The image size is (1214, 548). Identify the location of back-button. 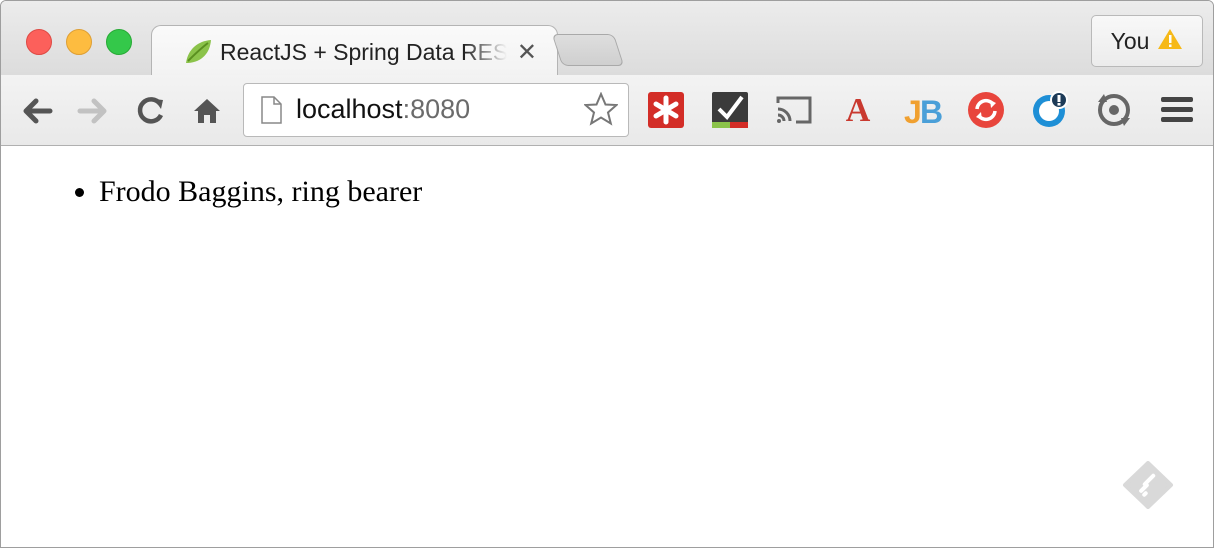
(37, 111).